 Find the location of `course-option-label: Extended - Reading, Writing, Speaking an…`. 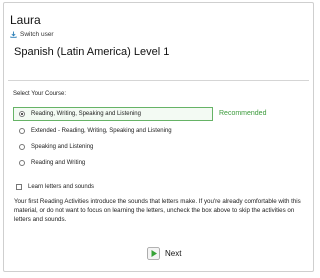

course-option-label: Extended - Reading, Writing, Speaking an… is located at coordinates (101, 131).